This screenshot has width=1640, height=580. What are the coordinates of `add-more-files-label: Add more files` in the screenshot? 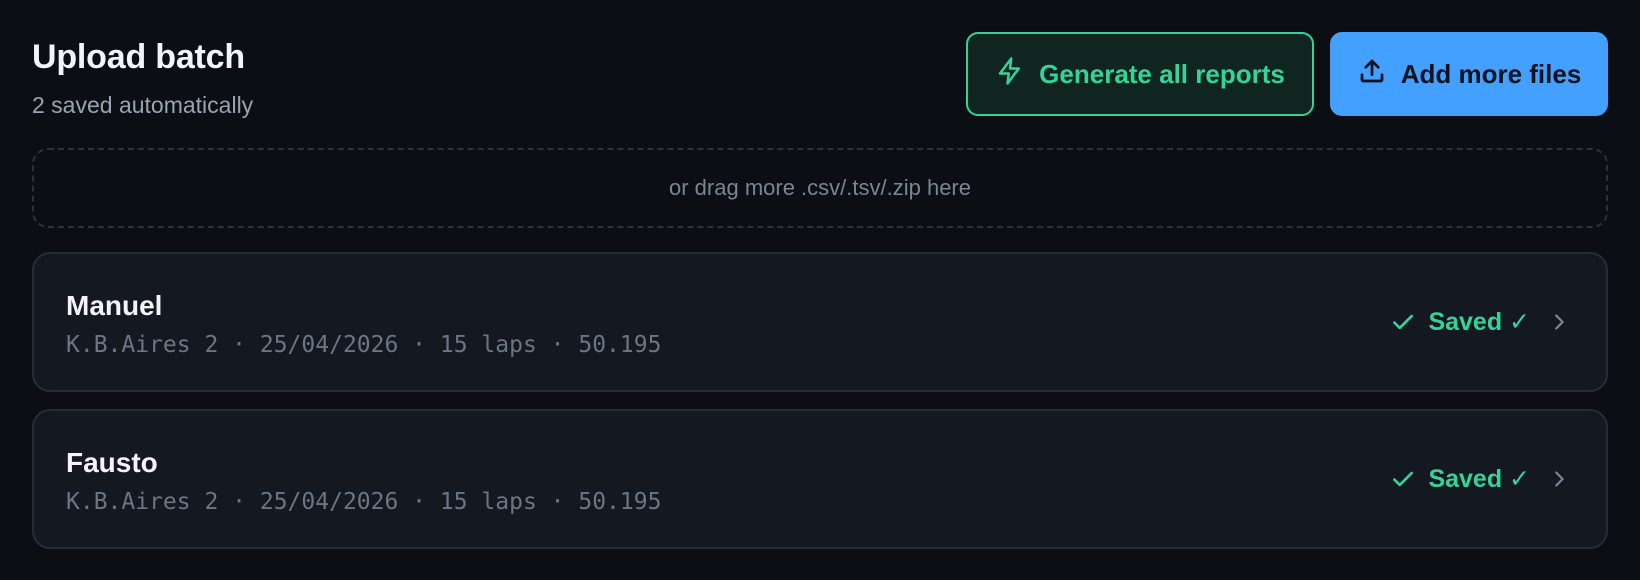 It's located at (1491, 73).